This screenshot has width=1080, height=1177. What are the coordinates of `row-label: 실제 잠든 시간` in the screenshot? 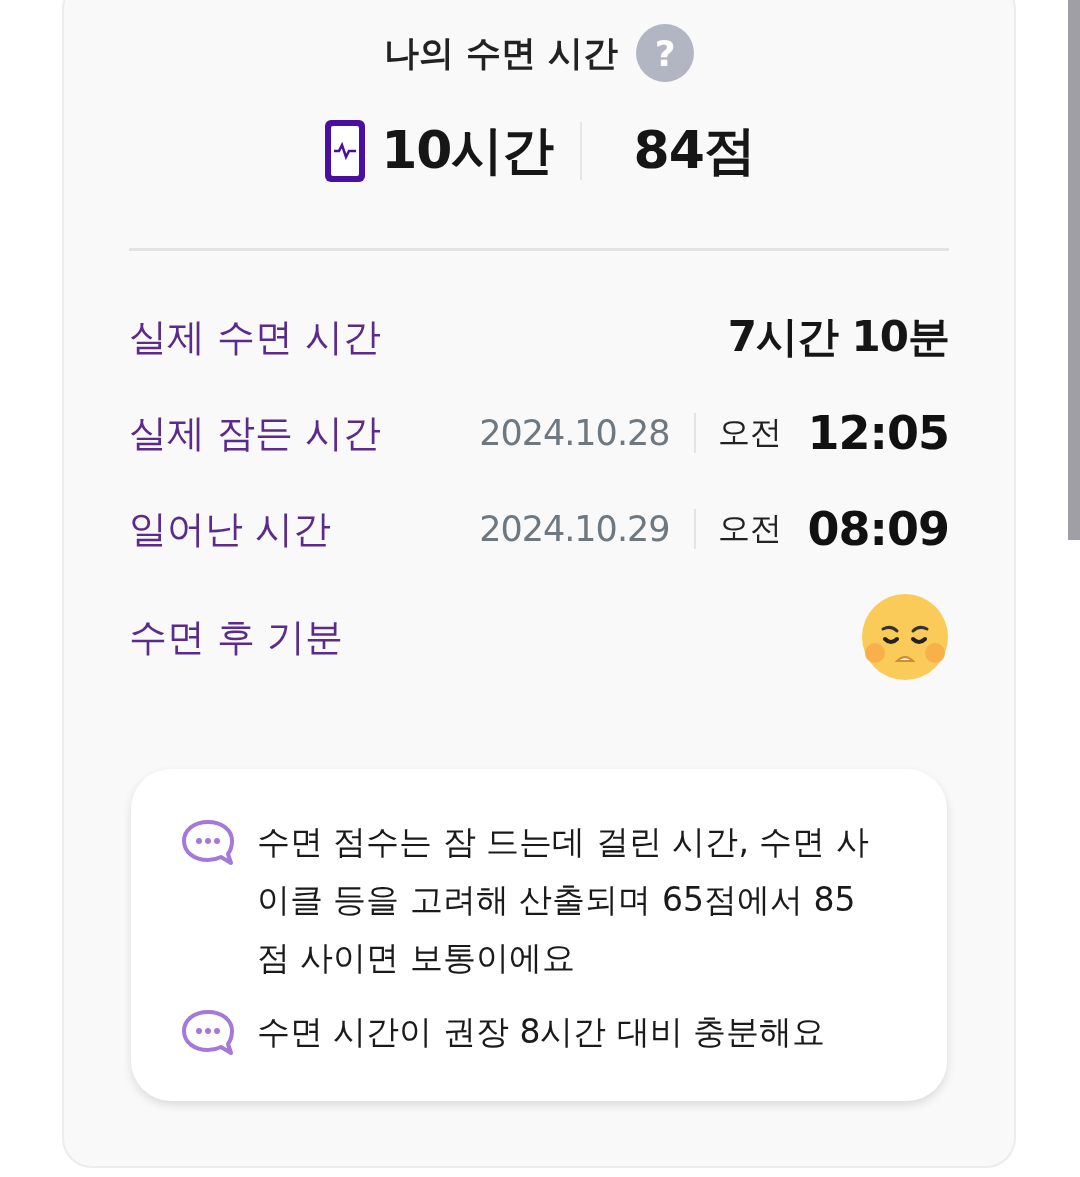 It's located at (255, 433).